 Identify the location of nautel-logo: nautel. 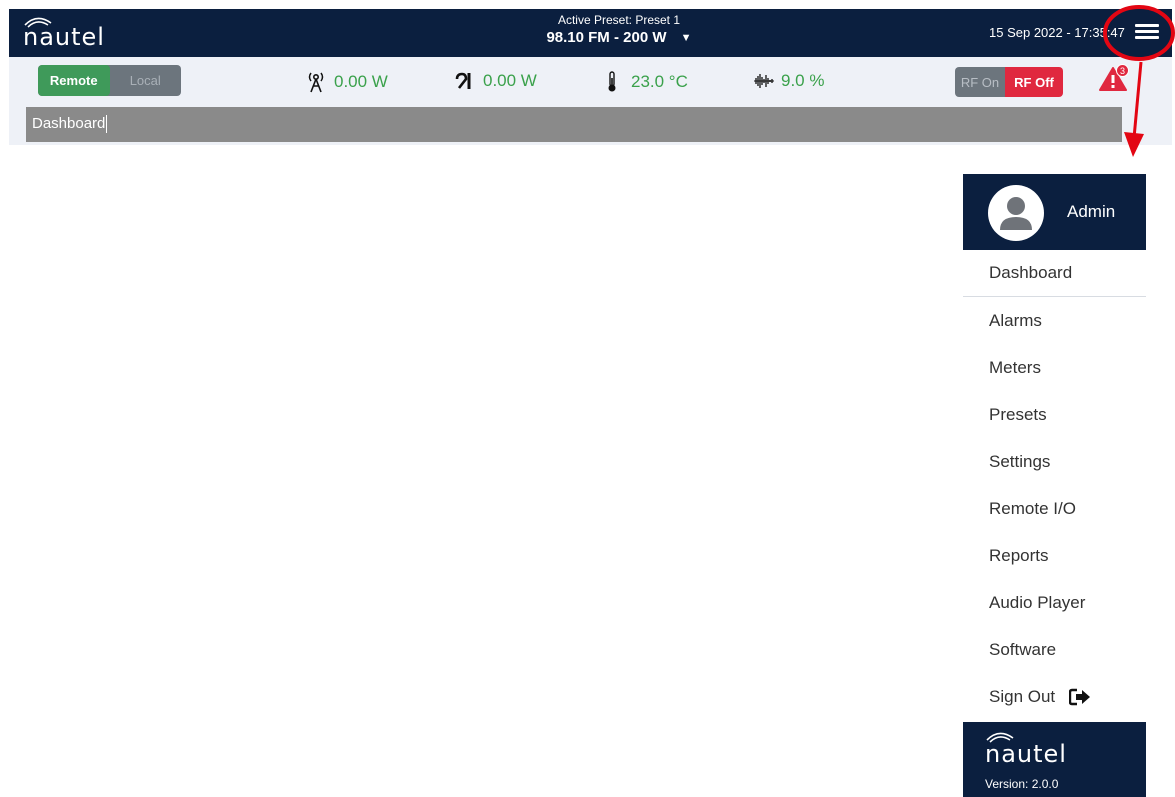
(68, 33).